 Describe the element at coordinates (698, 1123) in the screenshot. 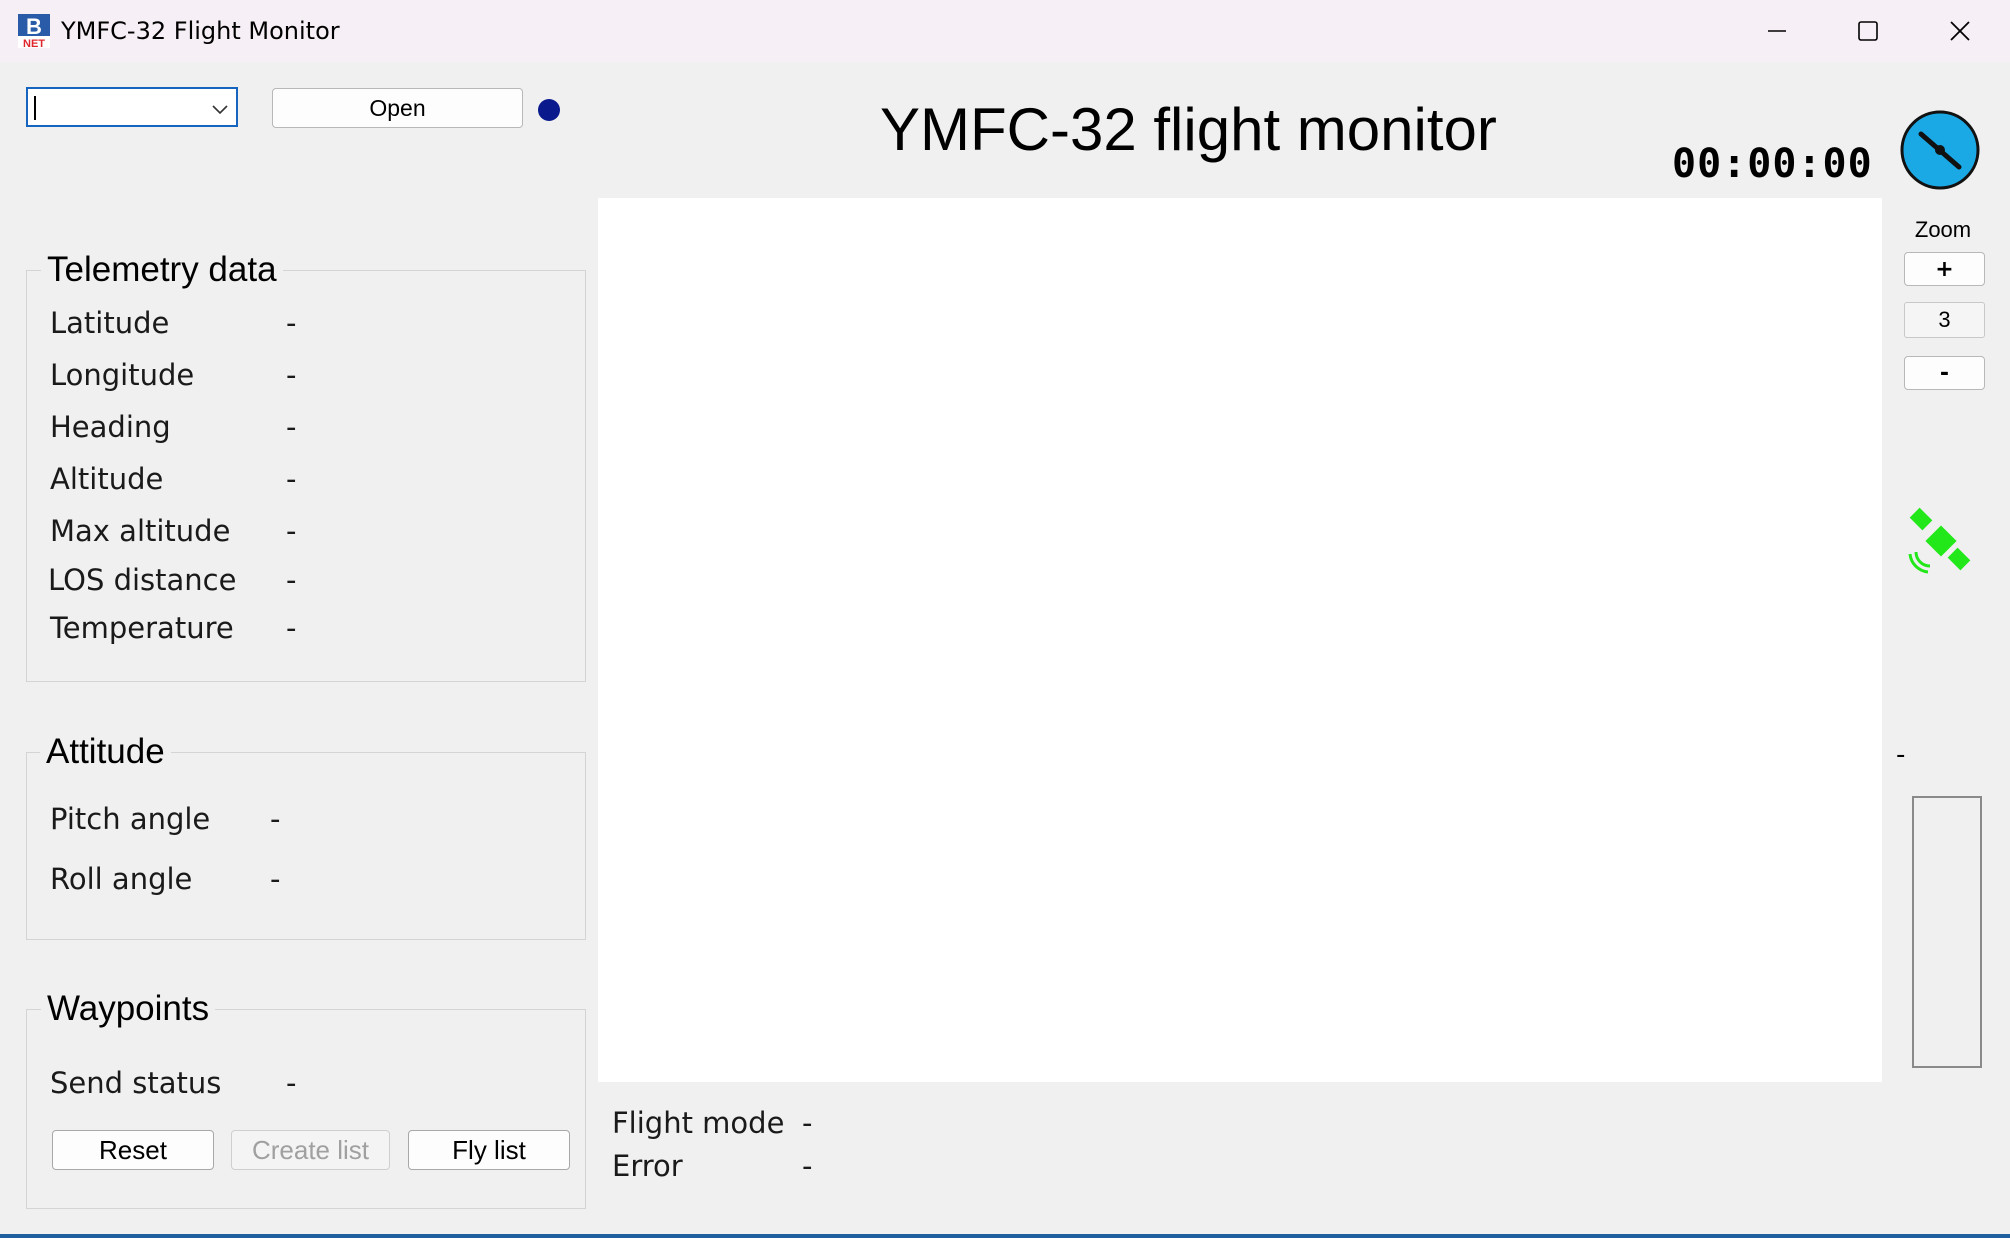

I see `flight-mode-label: Flight mode` at that location.